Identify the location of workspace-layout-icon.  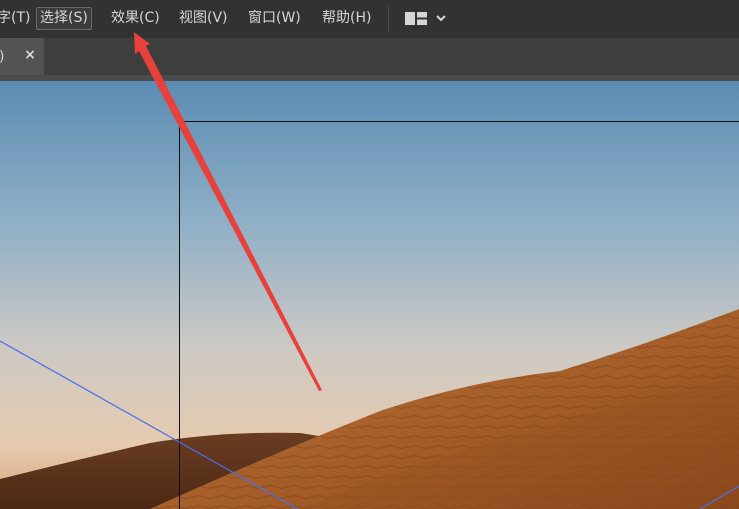
(425, 18).